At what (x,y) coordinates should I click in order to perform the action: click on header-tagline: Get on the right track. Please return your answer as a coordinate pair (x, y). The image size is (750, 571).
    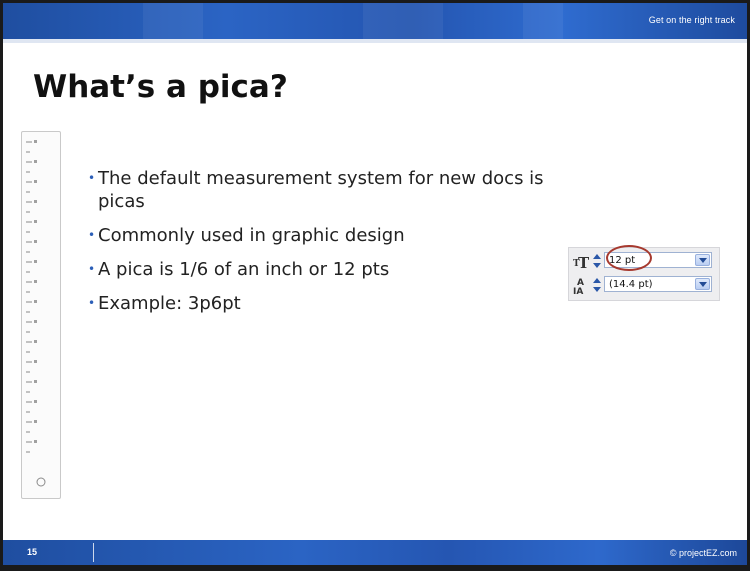
    Looking at the image, I should click on (691, 20).